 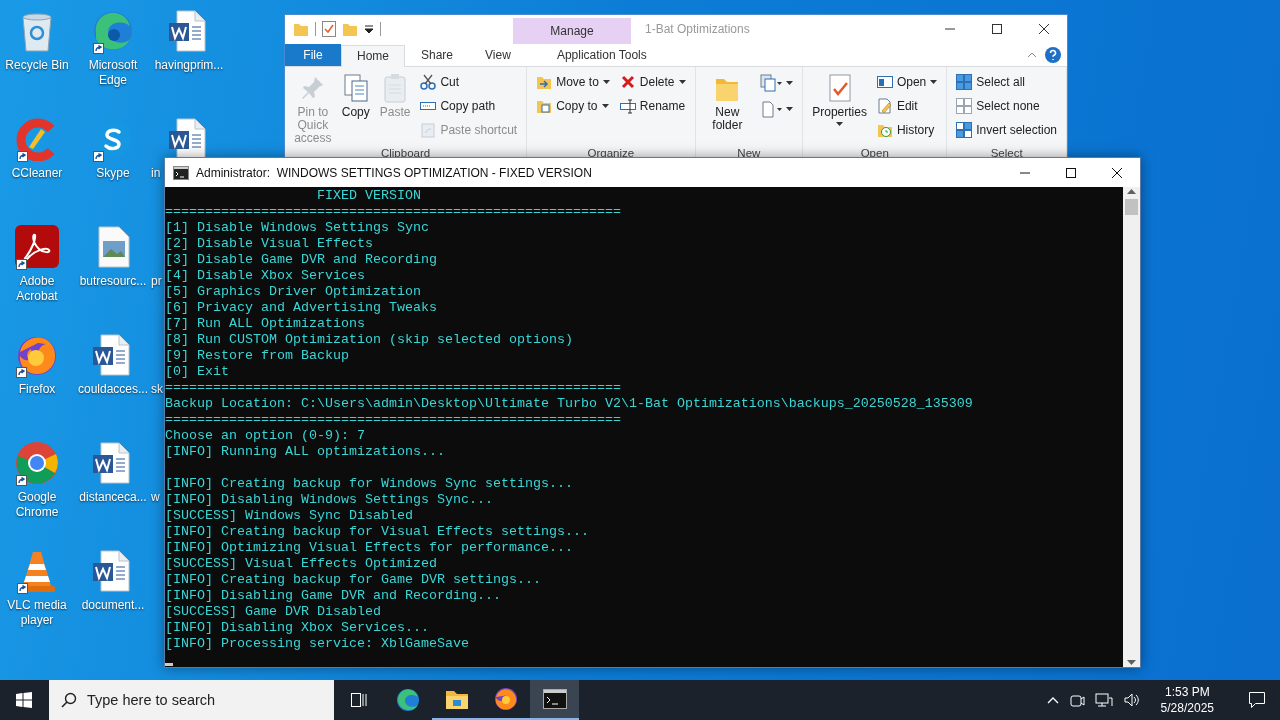 I want to click on text-cursor, so click(x=169, y=664).